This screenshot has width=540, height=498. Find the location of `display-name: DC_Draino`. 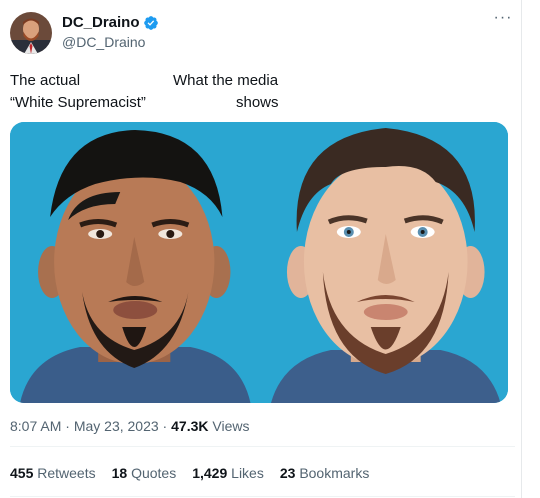

display-name: DC_Draino is located at coordinates (101, 22).